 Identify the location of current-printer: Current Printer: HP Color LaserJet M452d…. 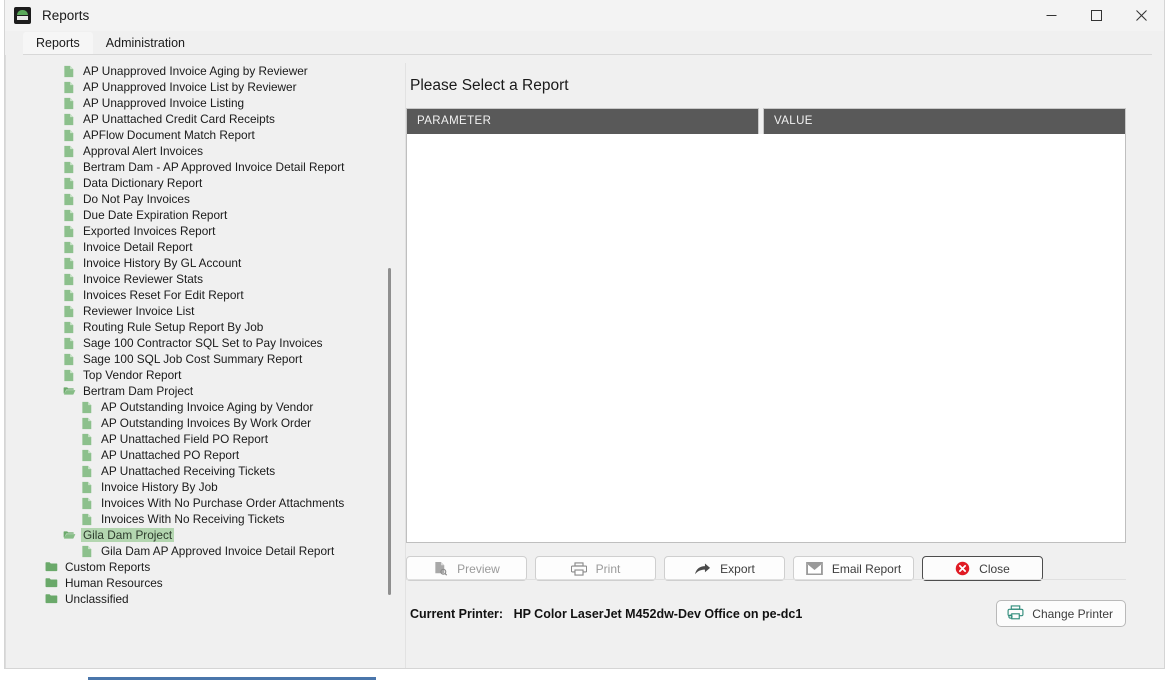
(606, 614).